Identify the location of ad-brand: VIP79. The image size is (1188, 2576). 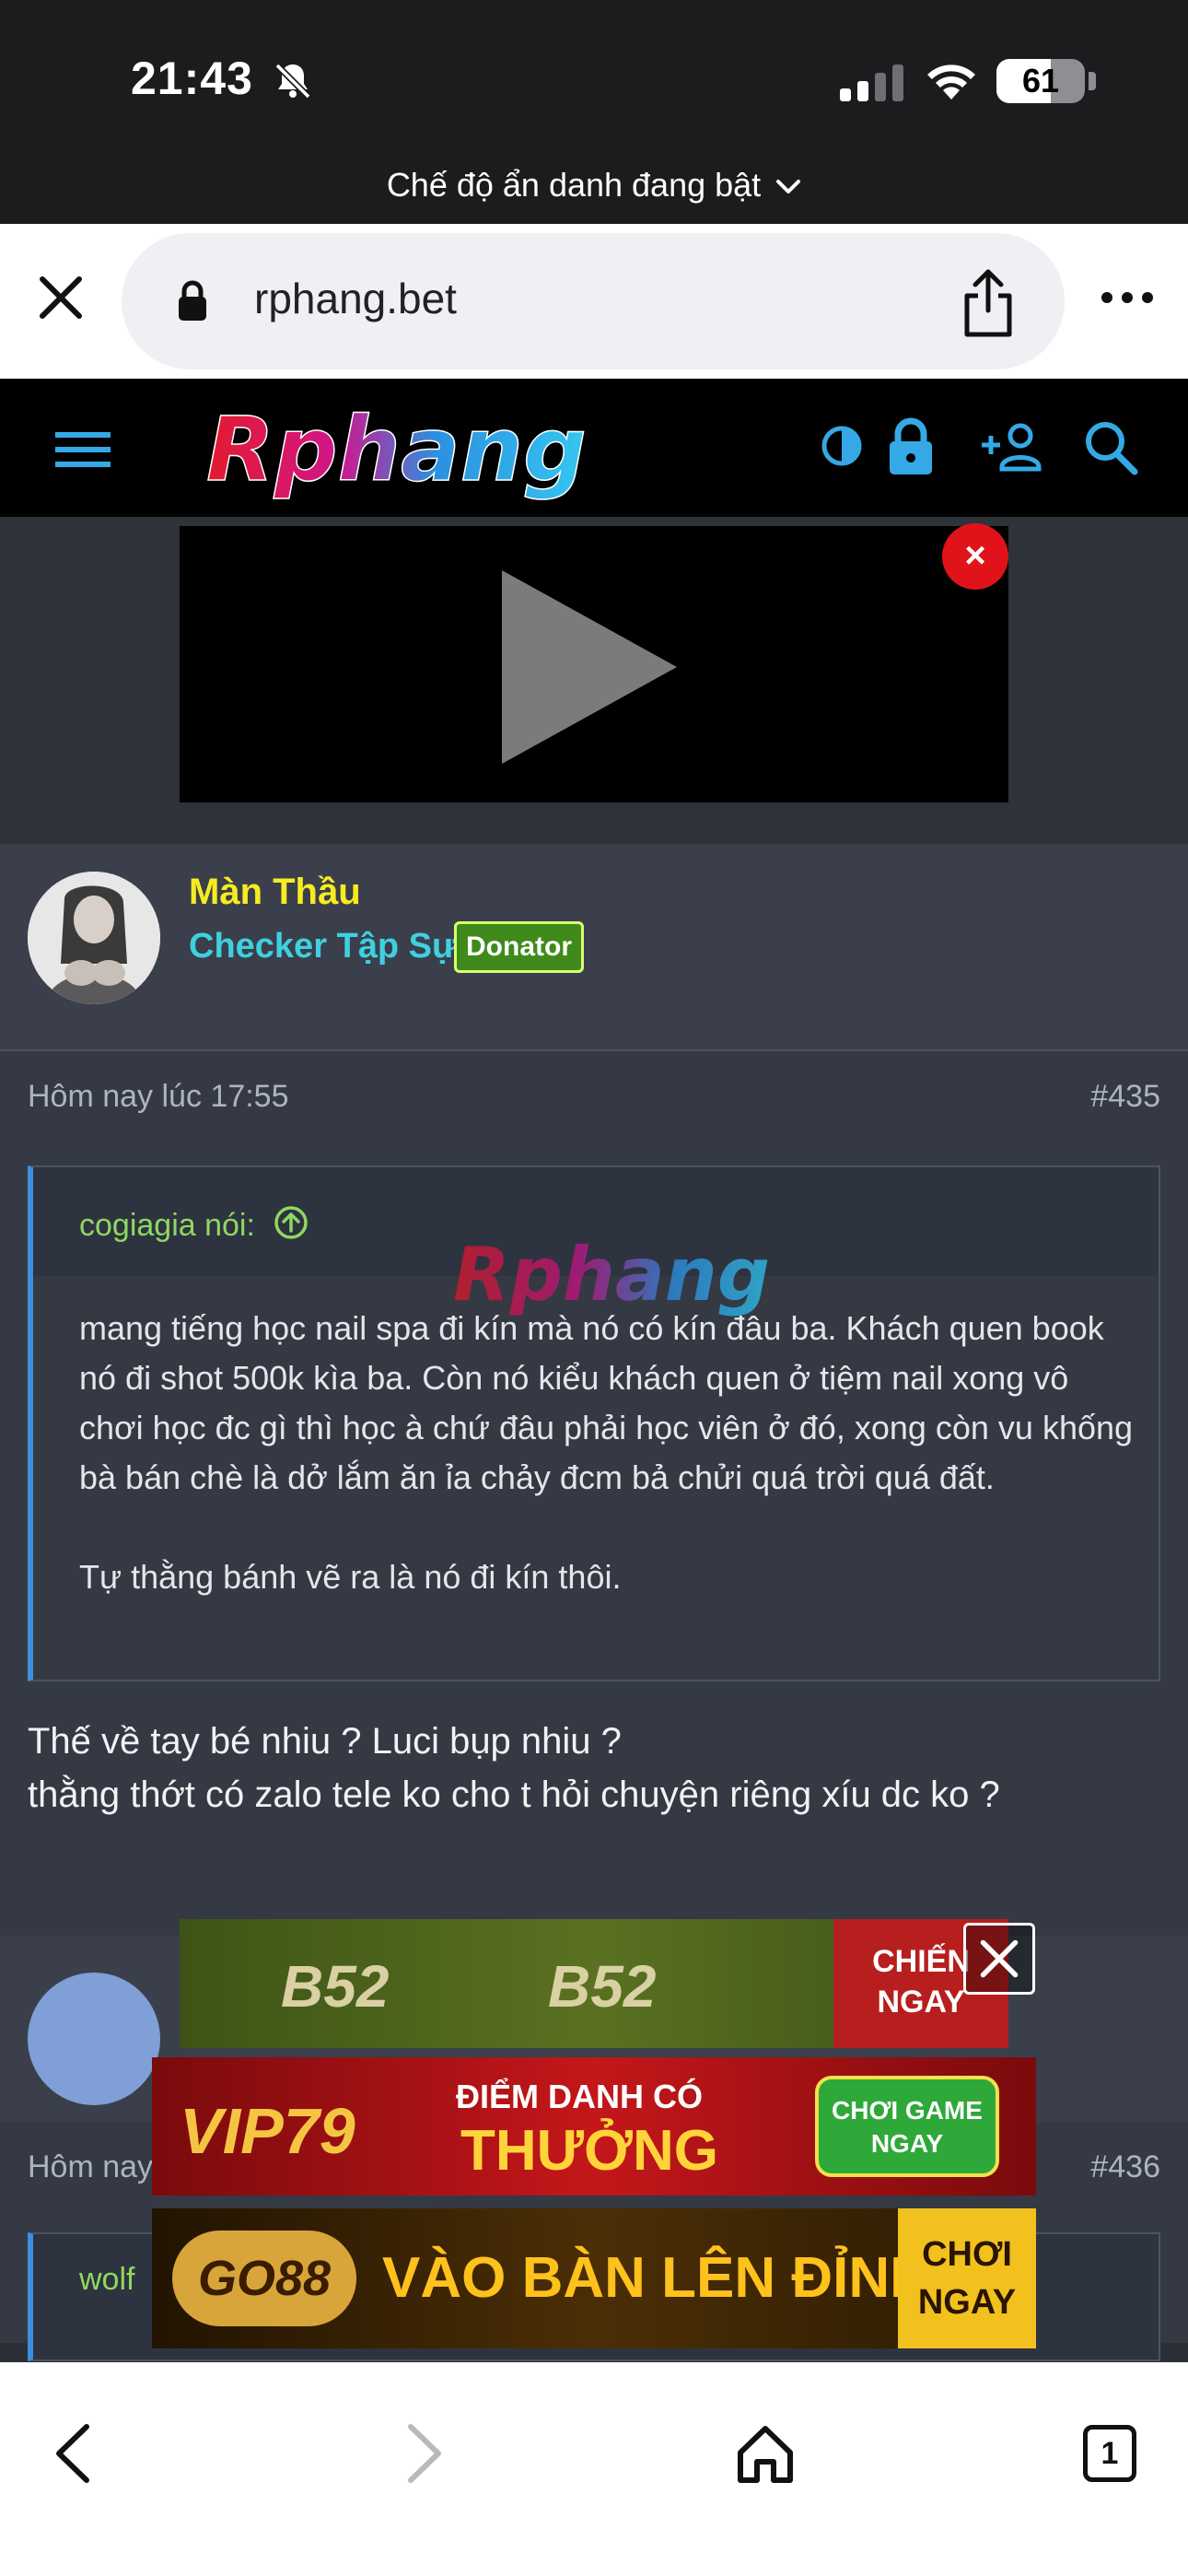
(267, 2131).